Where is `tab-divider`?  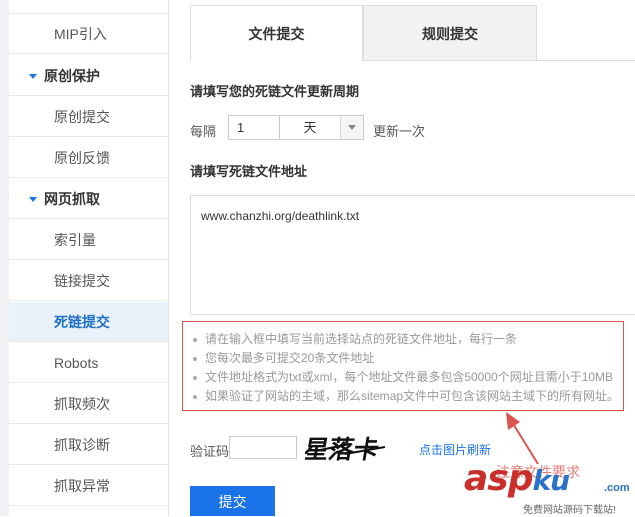 tab-divider is located at coordinates (499, 60).